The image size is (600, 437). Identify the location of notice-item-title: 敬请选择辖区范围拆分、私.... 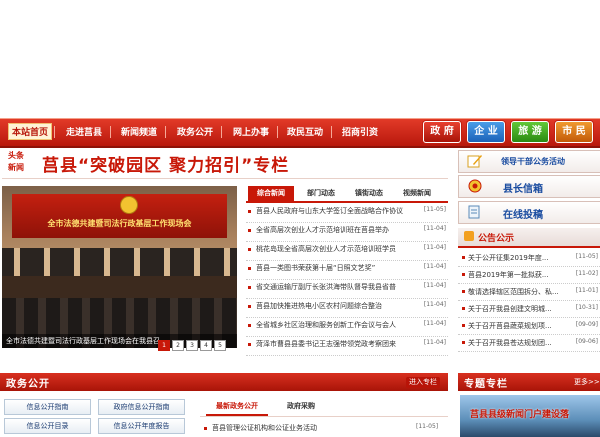
(517, 292).